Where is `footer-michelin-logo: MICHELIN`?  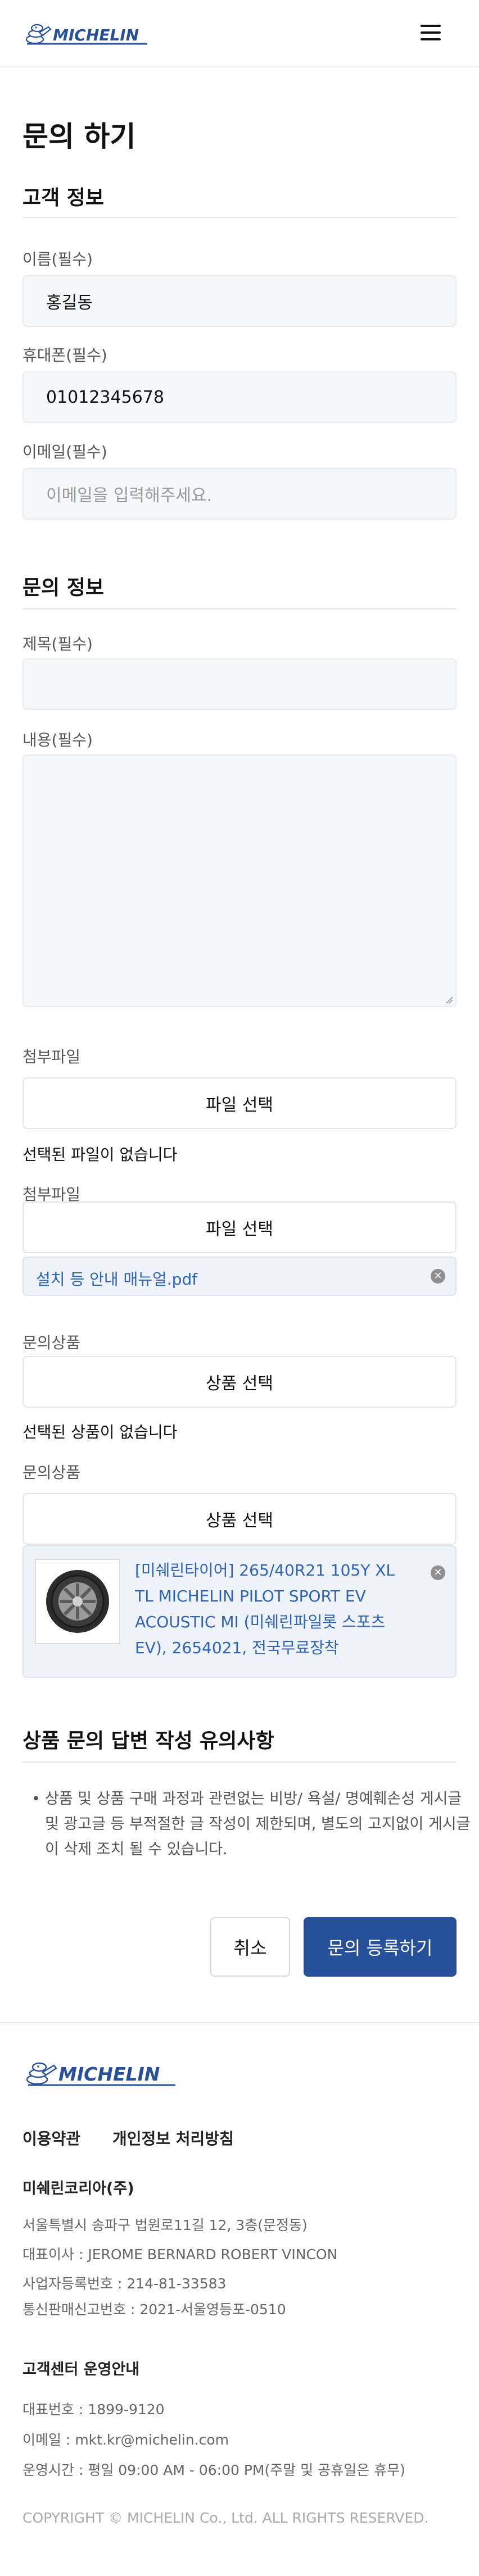 footer-michelin-logo: MICHELIN is located at coordinates (101, 2073).